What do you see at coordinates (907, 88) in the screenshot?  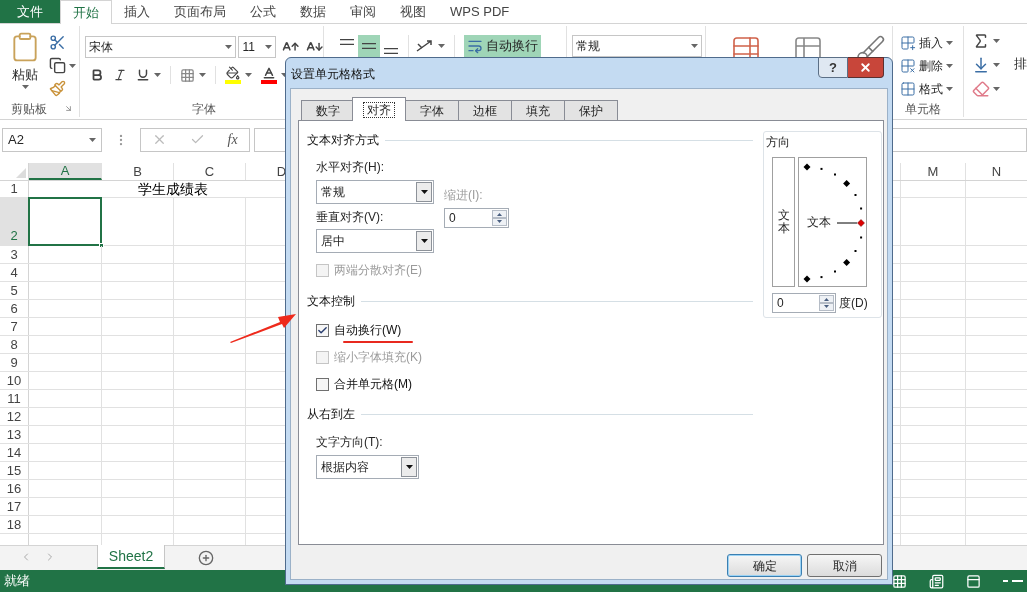 I see `format-cells-icon` at bounding box center [907, 88].